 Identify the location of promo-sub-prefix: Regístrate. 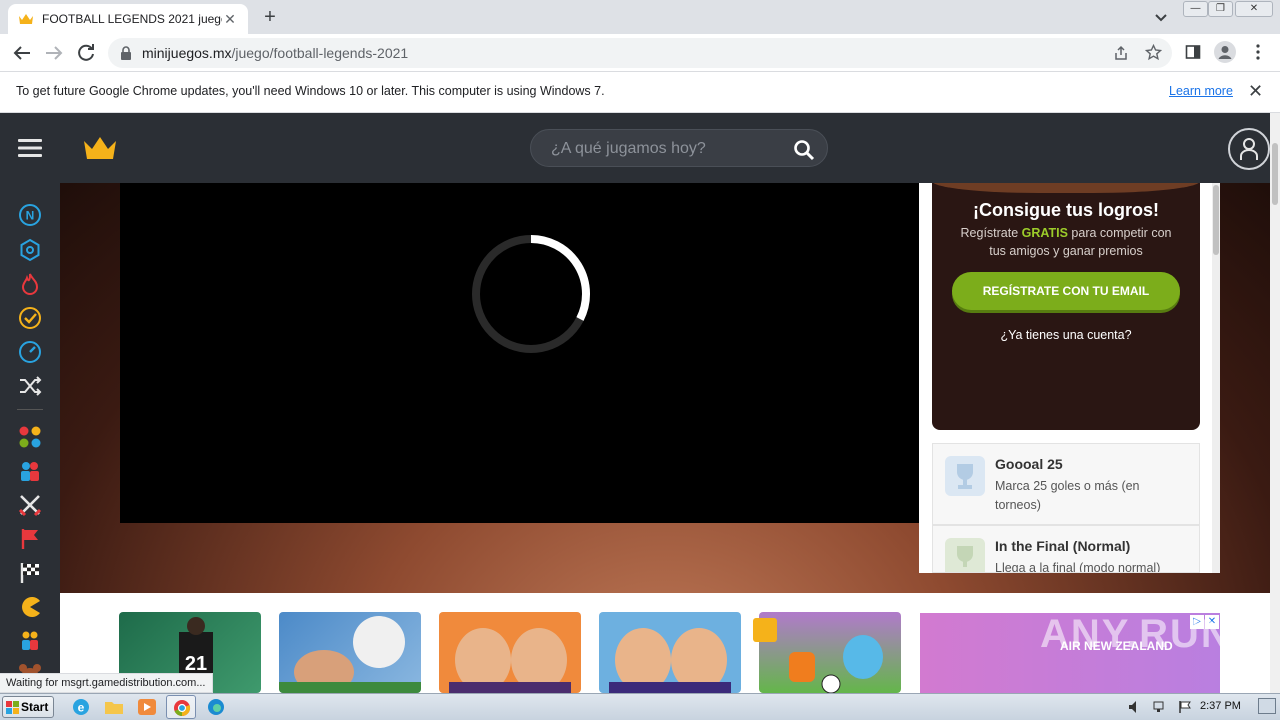
(991, 233).